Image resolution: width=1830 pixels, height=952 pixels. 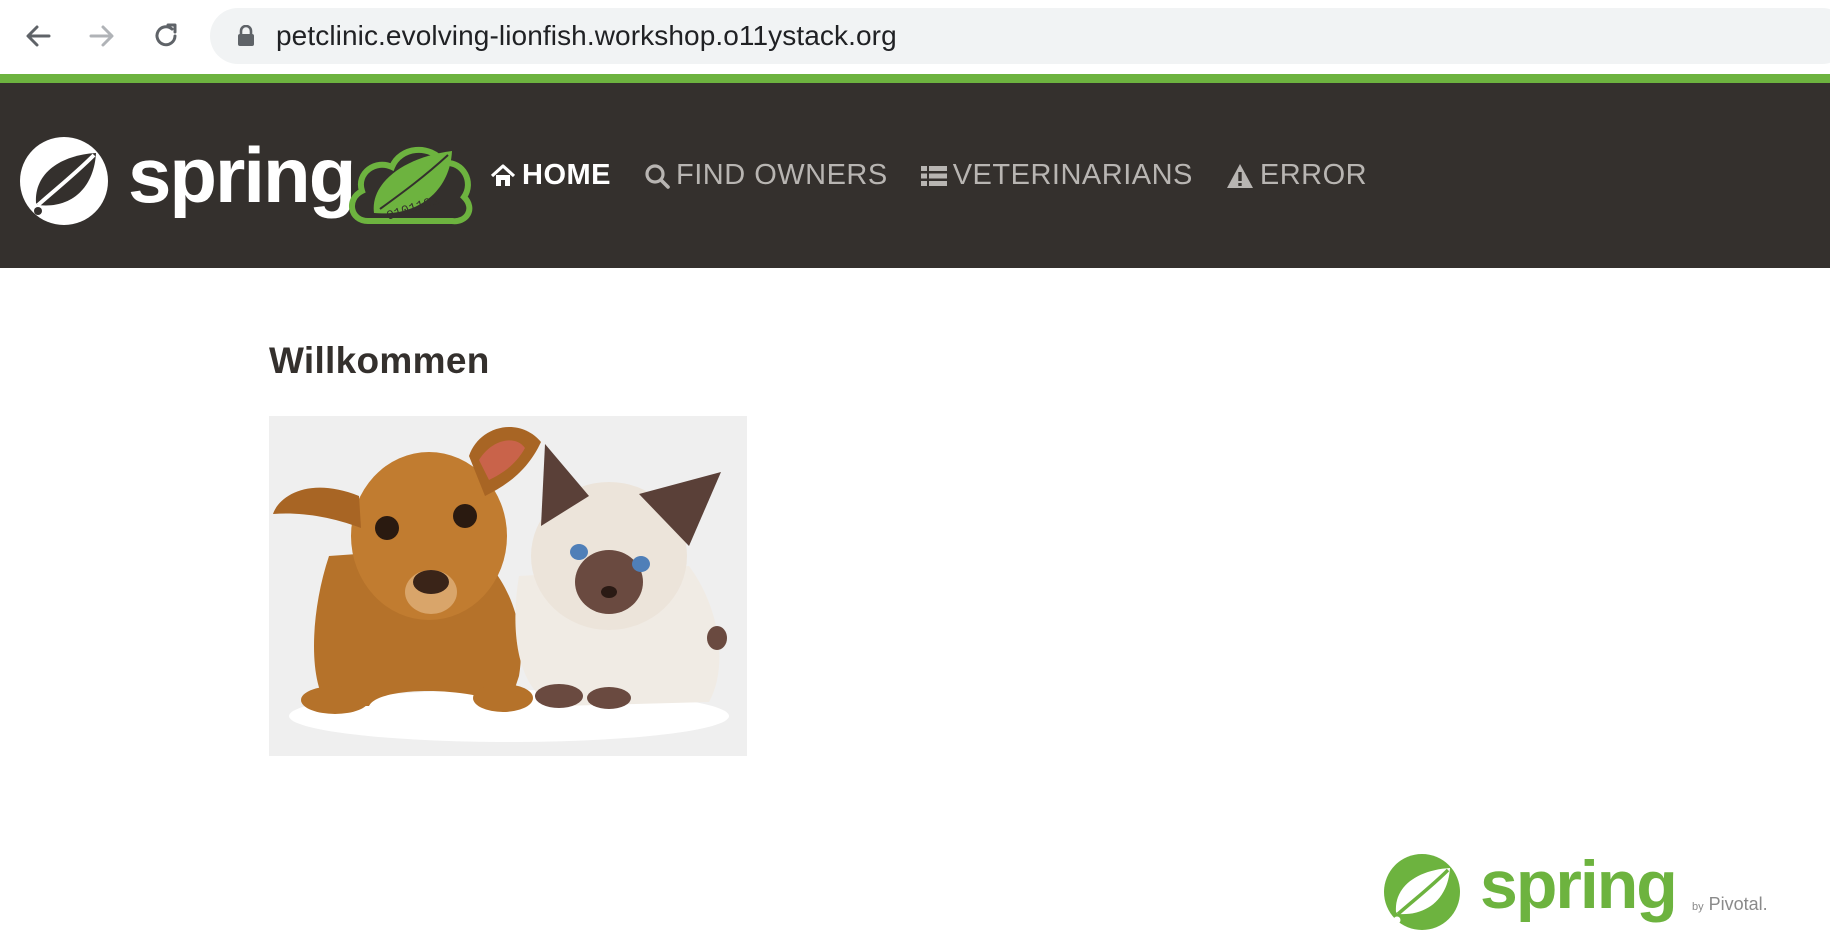 I want to click on reload-button, so click(x=166, y=36).